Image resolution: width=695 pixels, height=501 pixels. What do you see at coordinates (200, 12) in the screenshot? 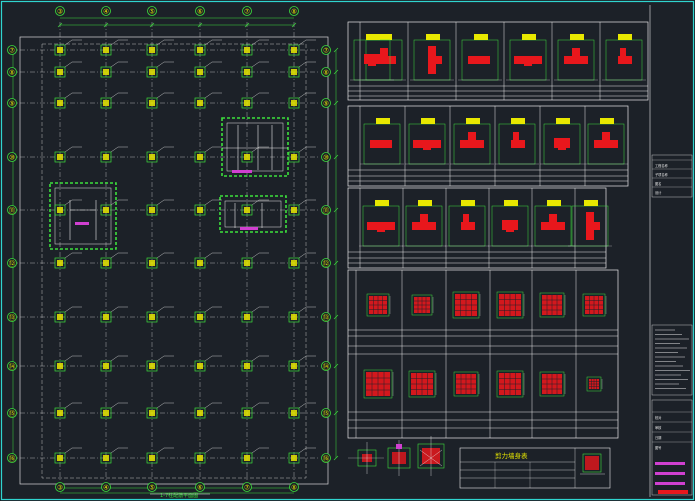
I see `axis-top-3-label: ⑥` at bounding box center [200, 12].